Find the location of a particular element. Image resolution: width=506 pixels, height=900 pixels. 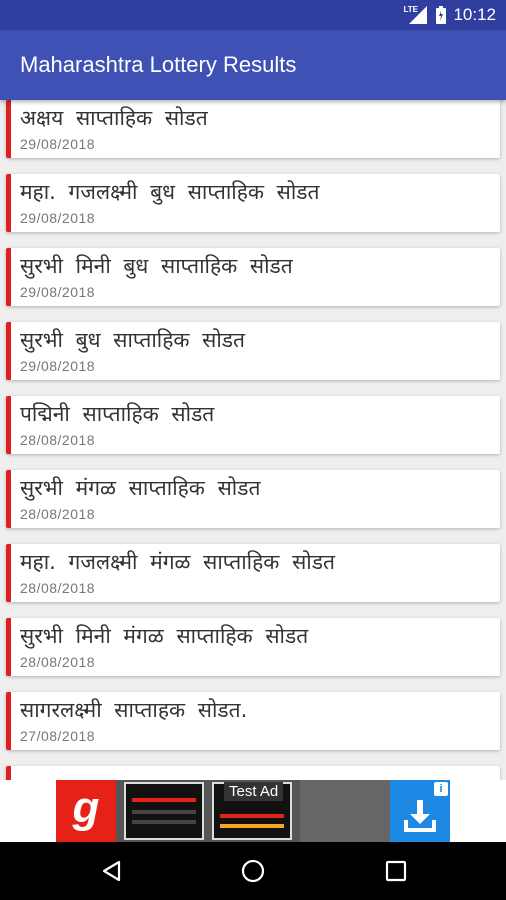

result-card: सुरभी मिनी बुध साप्ताहिक सोडत 29/08/2018 is located at coordinates (253, 277).